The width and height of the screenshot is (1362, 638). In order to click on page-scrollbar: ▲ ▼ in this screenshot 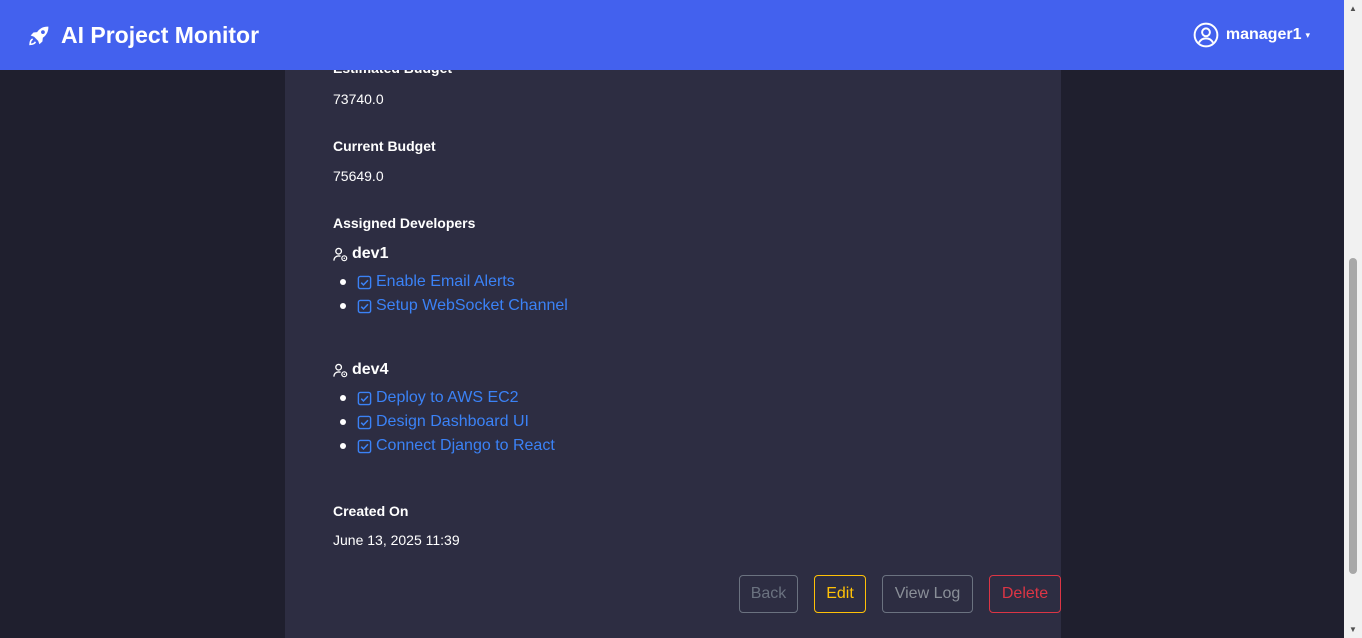, I will do `click(1353, 319)`.